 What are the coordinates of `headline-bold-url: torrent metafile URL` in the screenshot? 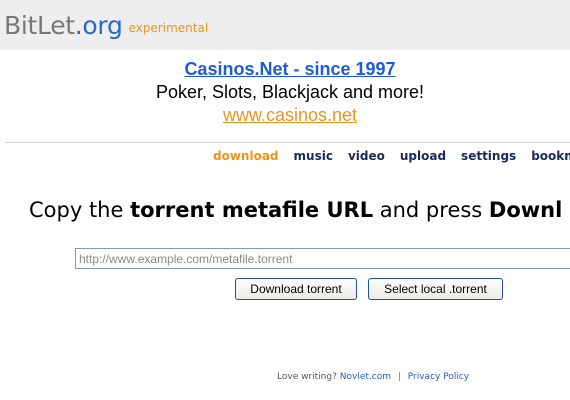 It's located at (252, 210).